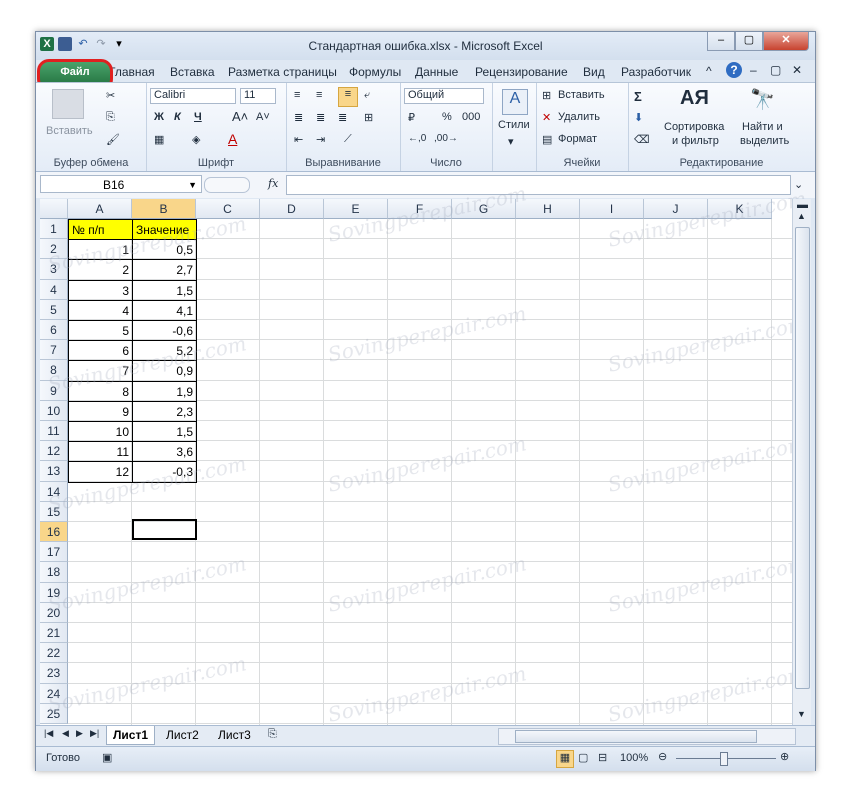 This screenshot has width=848, height=801. Describe the element at coordinates (100, 411) in the screenshot. I see `table-cell-a: 9` at that location.